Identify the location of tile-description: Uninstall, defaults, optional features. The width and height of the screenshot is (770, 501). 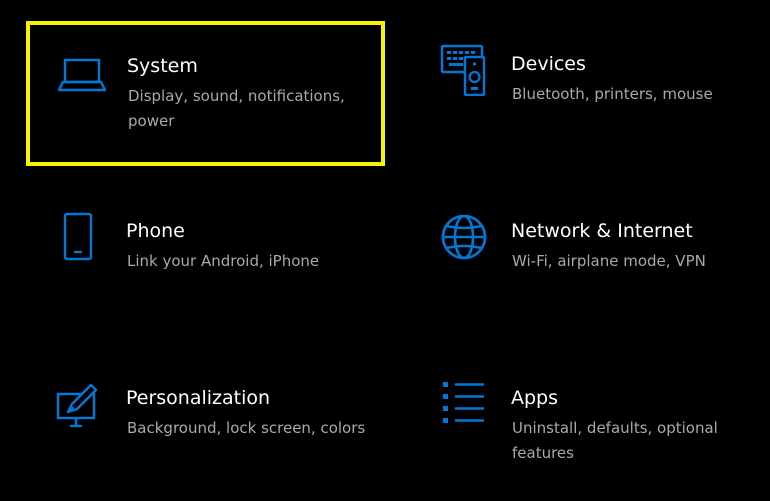
(615, 440).